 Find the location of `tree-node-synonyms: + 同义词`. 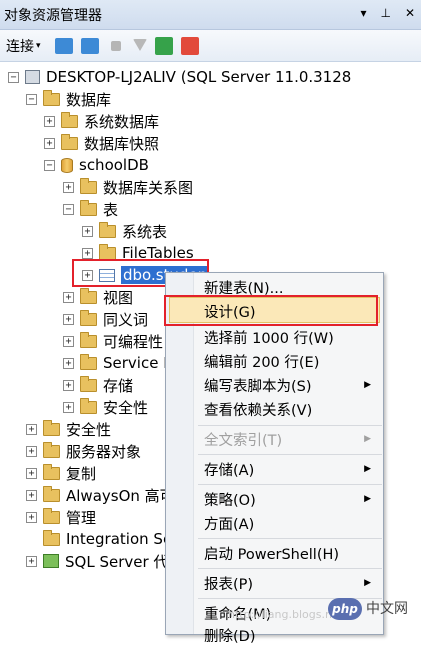

tree-node-synonyms: + 同义词 is located at coordinates (105, 319).